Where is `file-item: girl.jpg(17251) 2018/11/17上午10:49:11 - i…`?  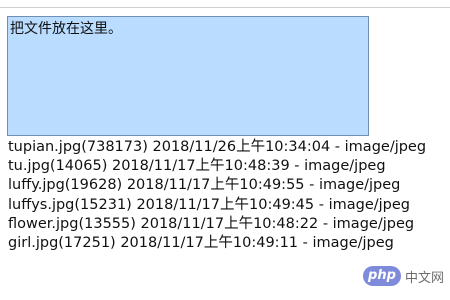
file-item: girl.jpg(17251) 2018/11/17上午10:49:11 - i… is located at coordinates (201, 243).